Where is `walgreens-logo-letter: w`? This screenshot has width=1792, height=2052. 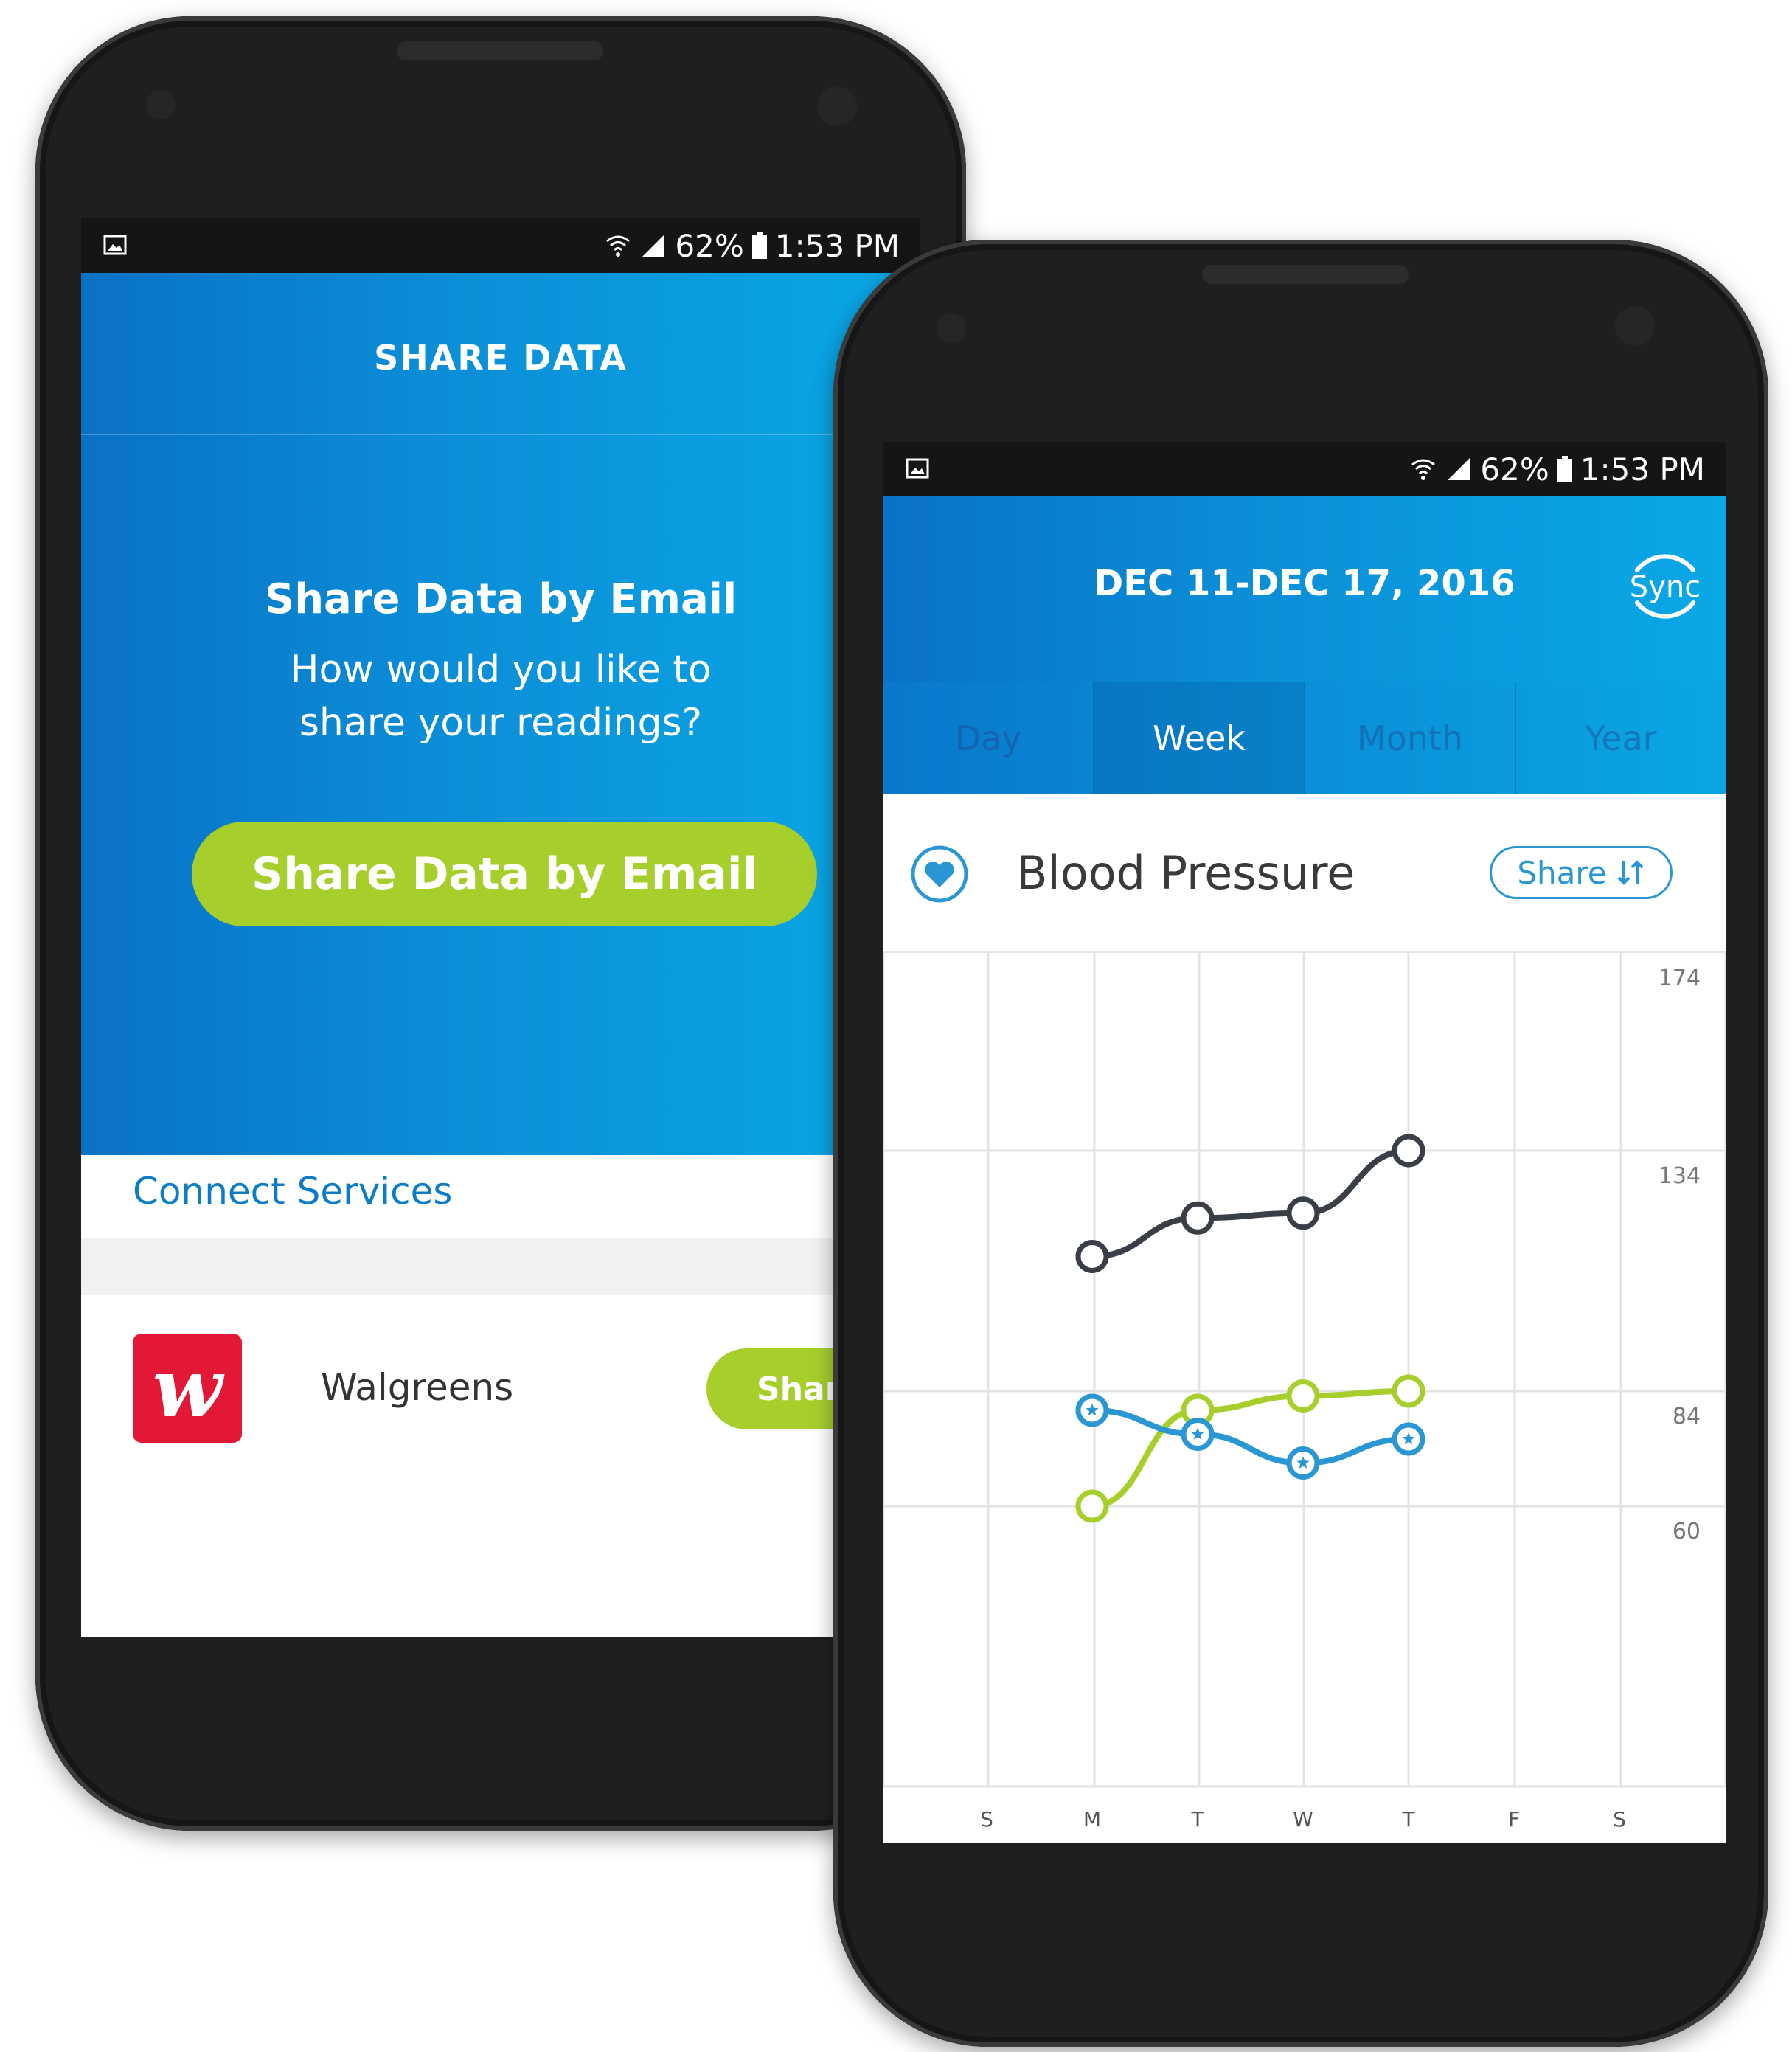 walgreens-logo-letter: w is located at coordinates (188, 1387).